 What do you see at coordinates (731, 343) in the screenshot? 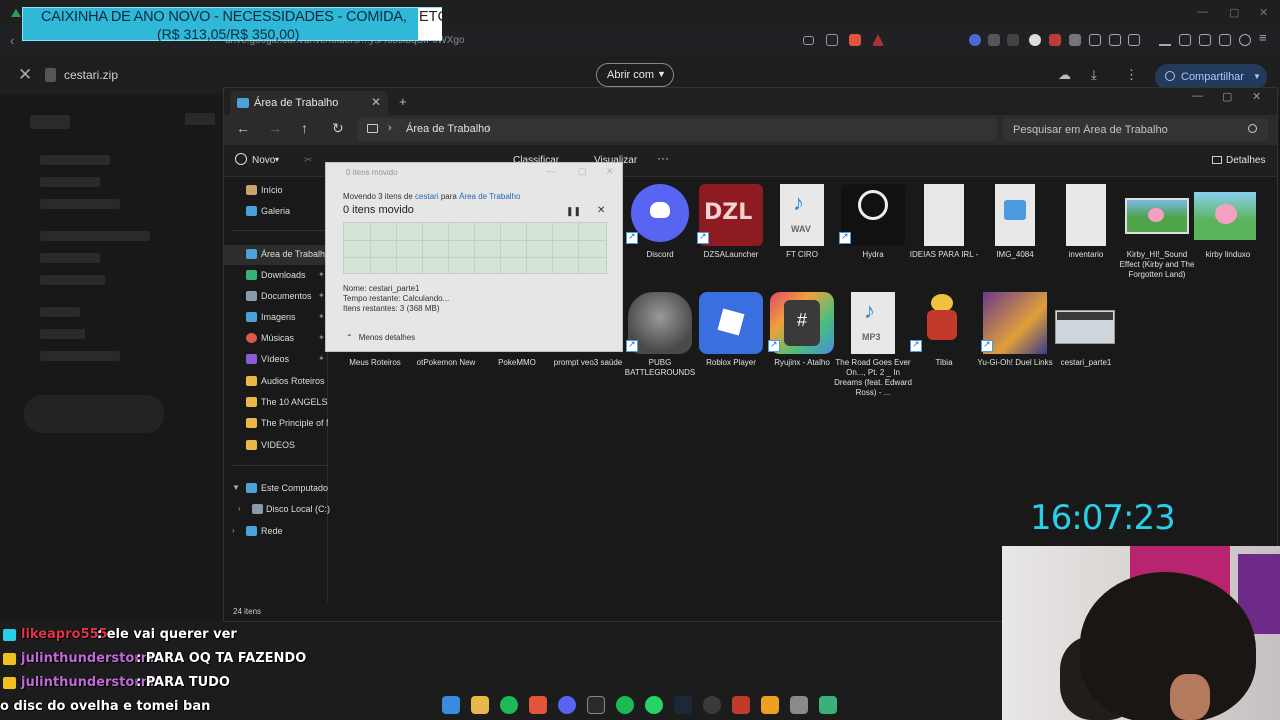
I see `file-item: Roblox Player` at bounding box center [731, 343].